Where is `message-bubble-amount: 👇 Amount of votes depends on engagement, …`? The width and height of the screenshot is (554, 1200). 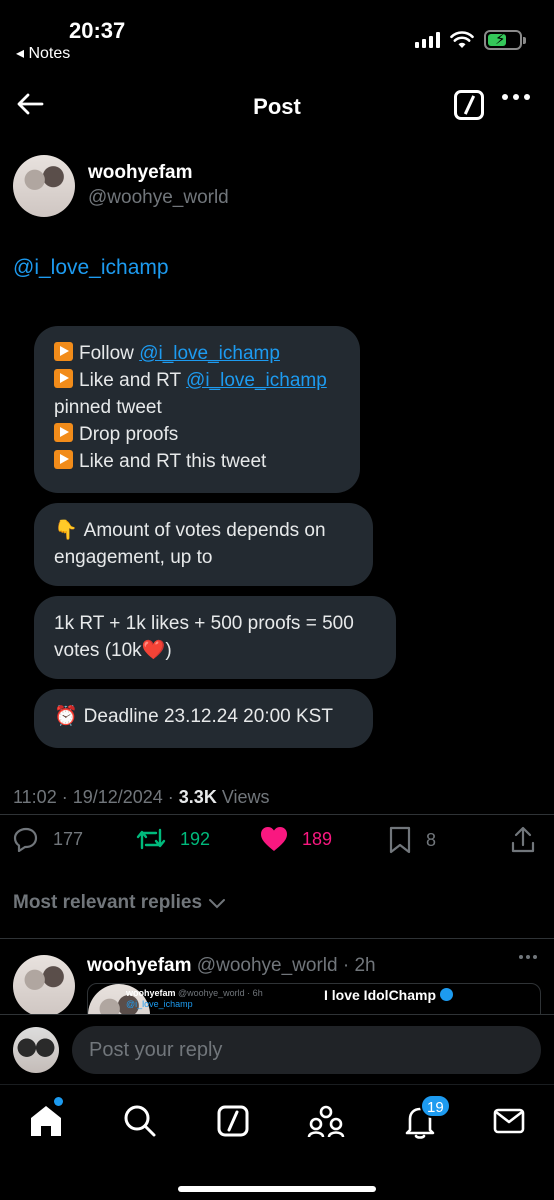
message-bubble-amount: 👇 Amount of votes depends on engagement, … is located at coordinates (203, 544).